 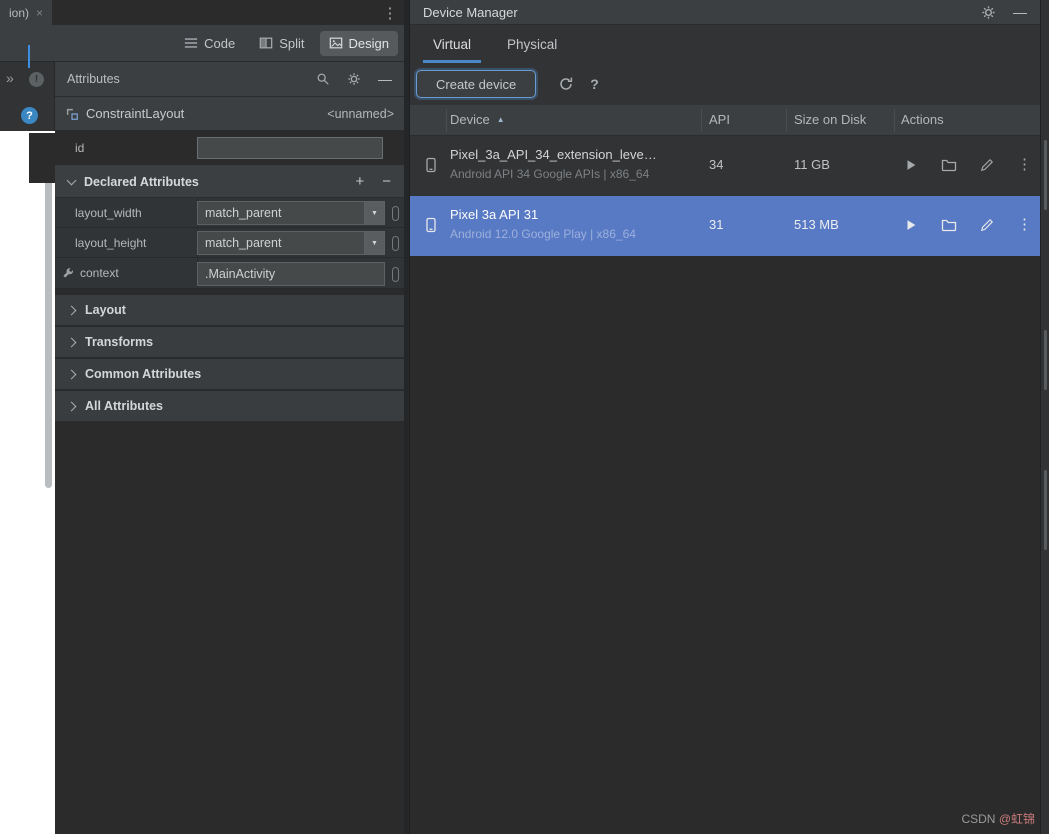 I want to click on attribute-value: match_parent, so click(x=243, y=213).